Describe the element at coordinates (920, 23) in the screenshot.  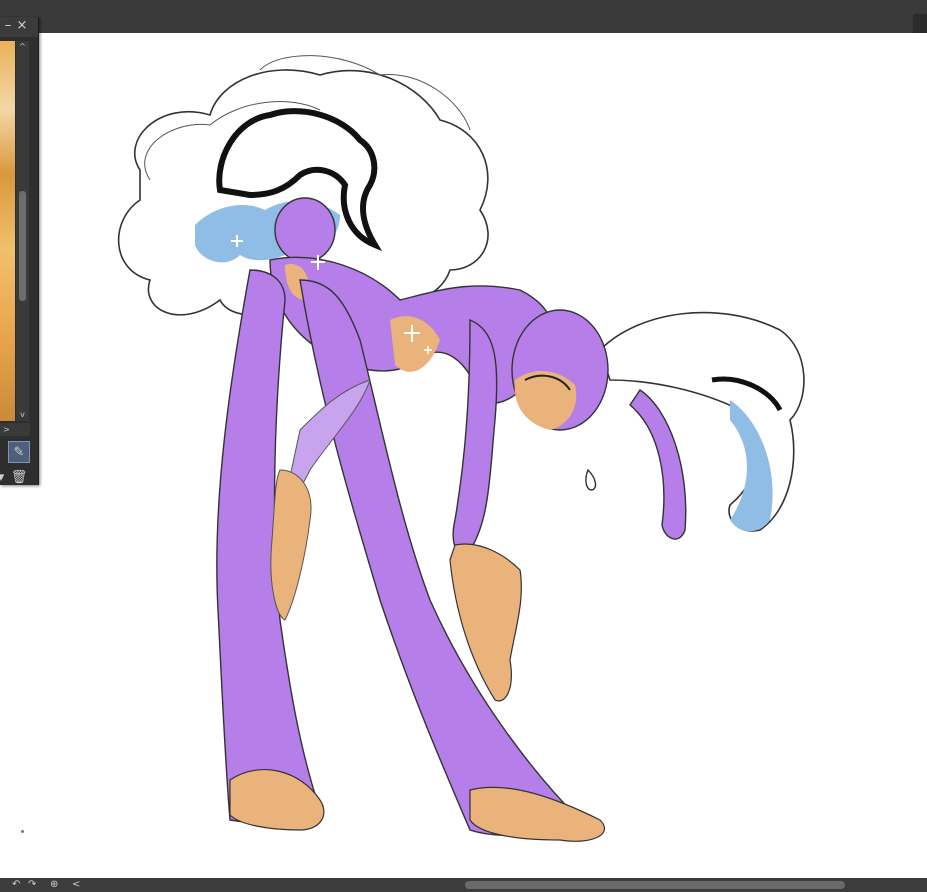
I see `window-edge` at that location.